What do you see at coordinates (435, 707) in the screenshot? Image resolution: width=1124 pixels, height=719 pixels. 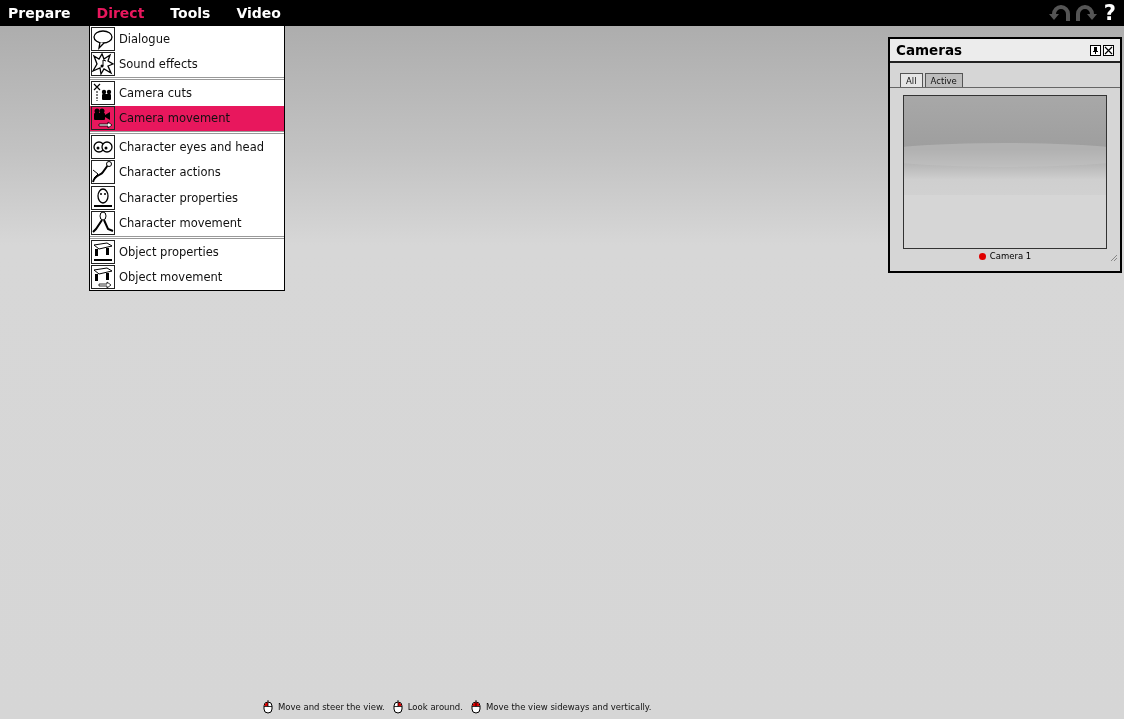 I see `hint-text: Look around.` at bounding box center [435, 707].